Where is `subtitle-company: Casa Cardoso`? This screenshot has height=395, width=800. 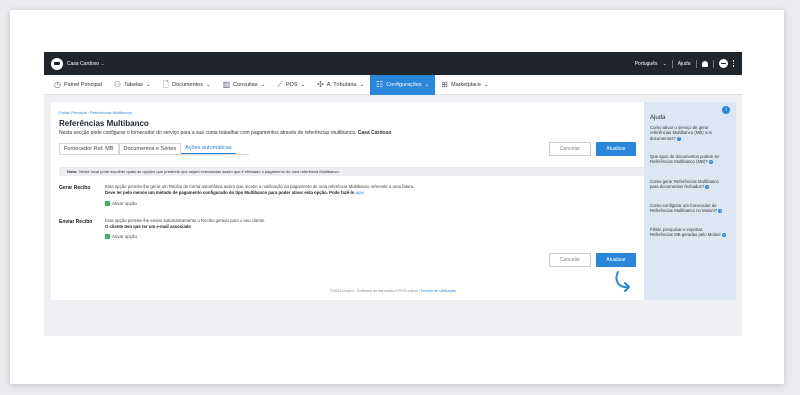 subtitle-company: Casa Cardoso is located at coordinates (374, 133).